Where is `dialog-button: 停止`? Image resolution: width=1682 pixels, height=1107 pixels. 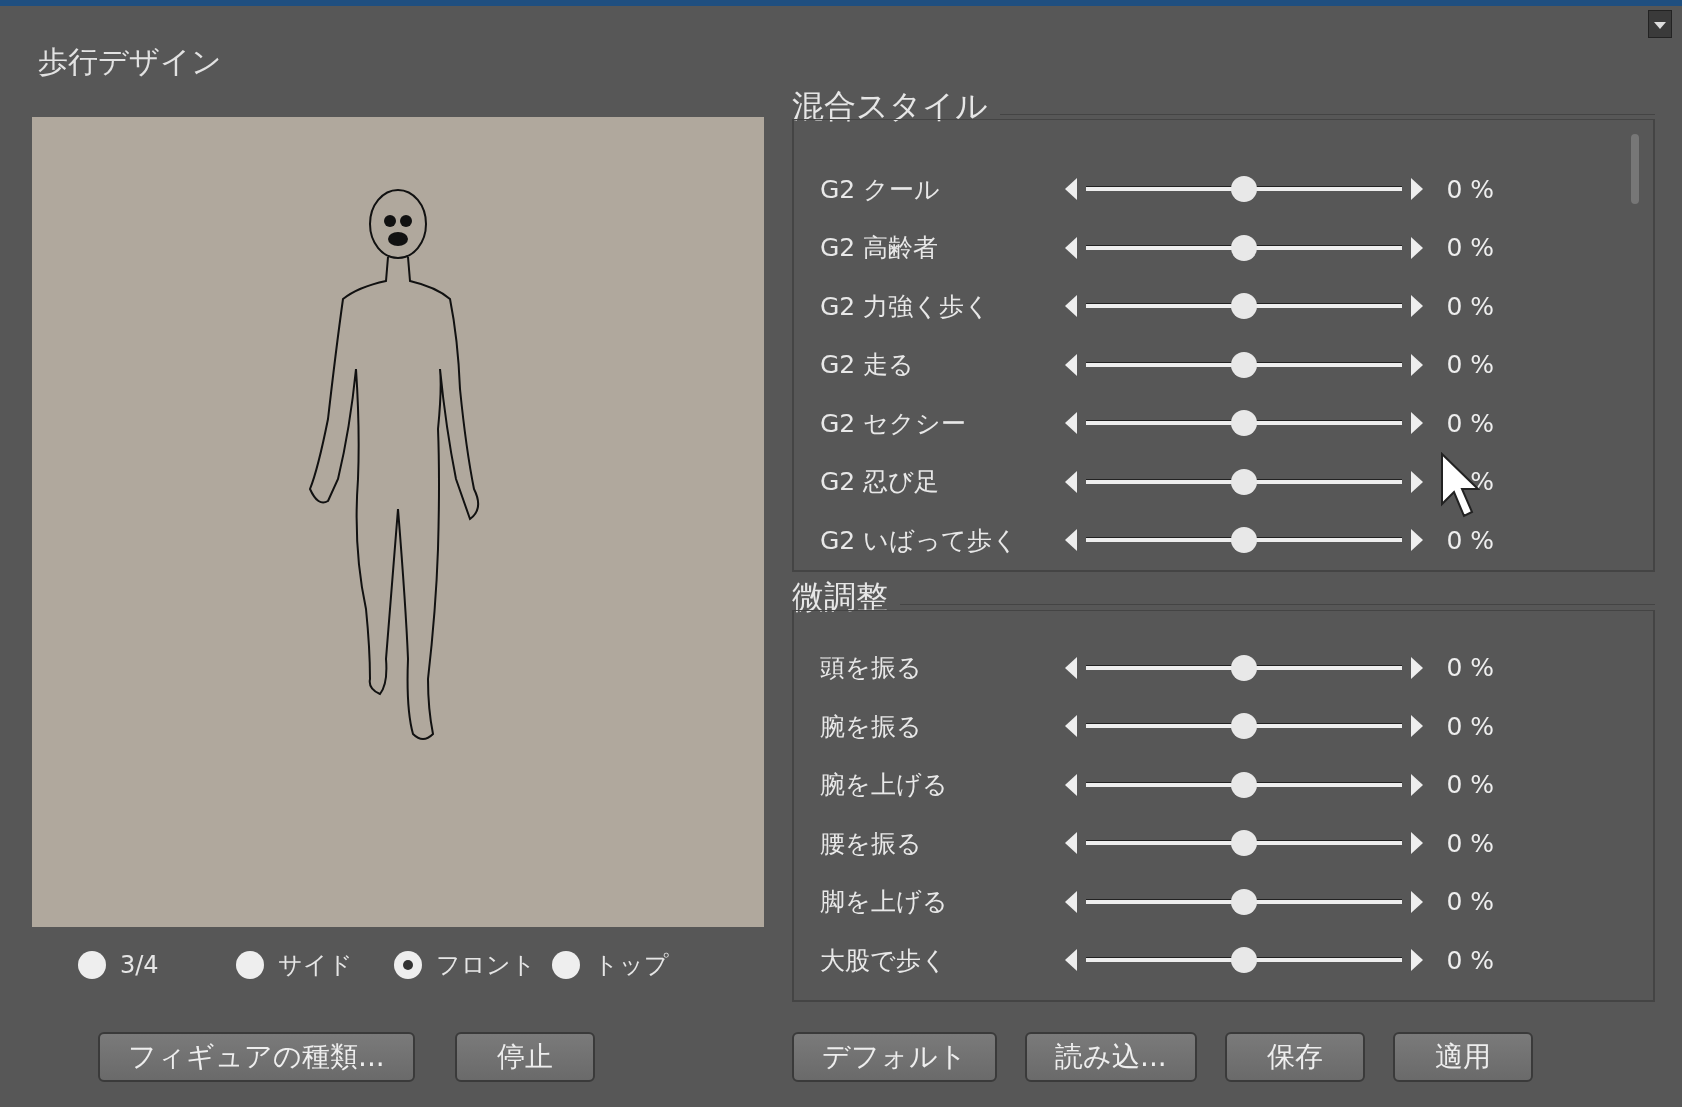 dialog-button: 停止 is located at coordinates (524, 1056).